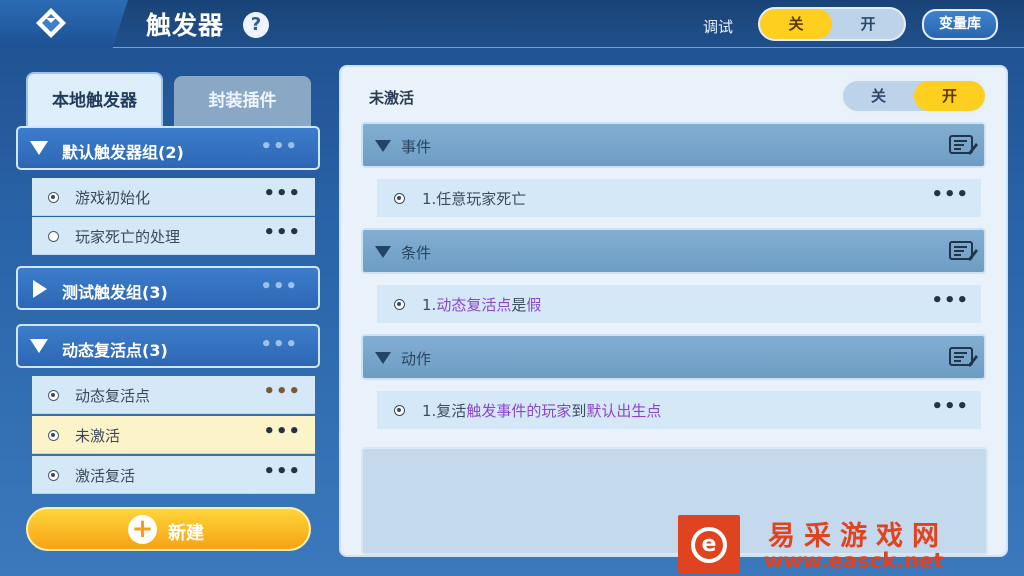  What do you see at coordinates (115, 350) in the screenshot?
I see `group-label: 动态复活点(3)` at bounding box center [115, 350].